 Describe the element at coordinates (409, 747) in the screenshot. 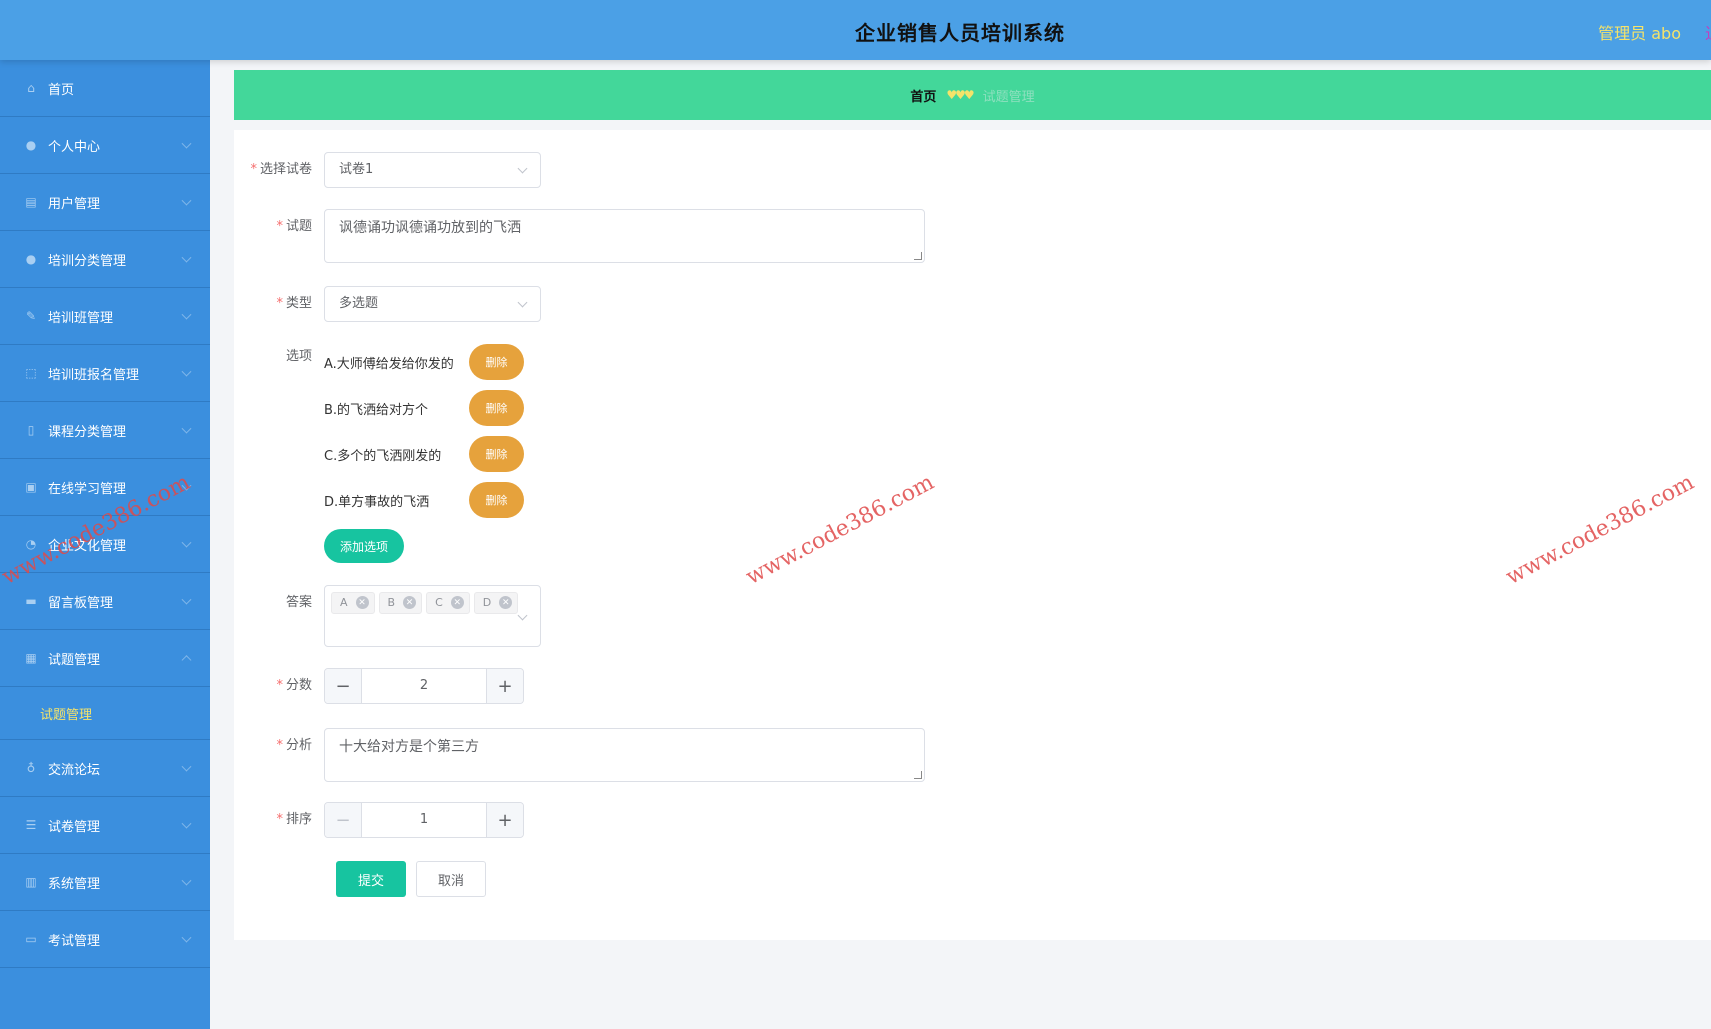

I see `analysis-text: 十大给对方是个第三方` at that location.